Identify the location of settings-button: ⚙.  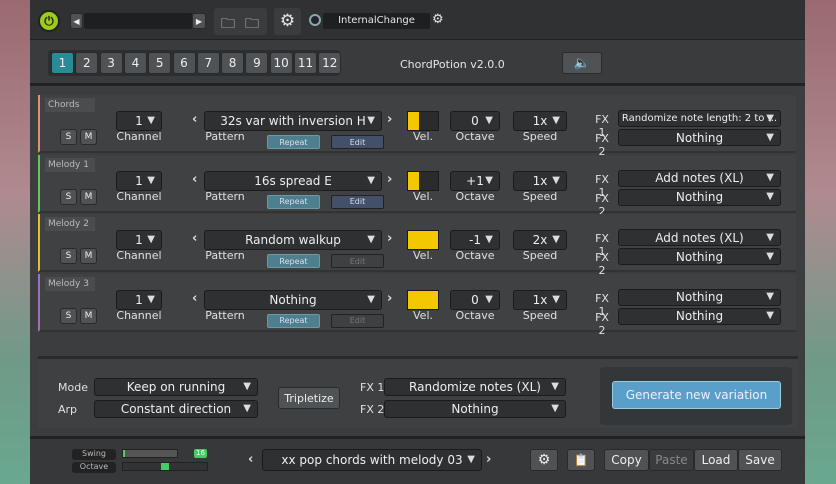
(287, 21).